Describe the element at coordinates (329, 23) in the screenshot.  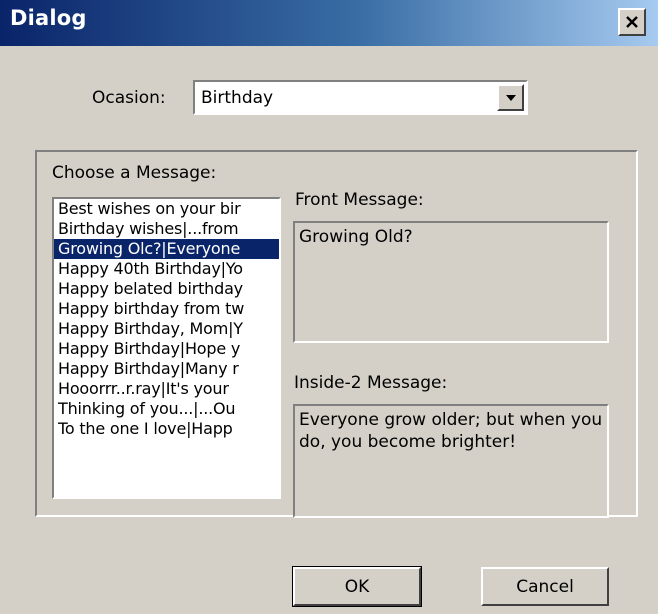
I see `title-bar: Dialog` at that location.